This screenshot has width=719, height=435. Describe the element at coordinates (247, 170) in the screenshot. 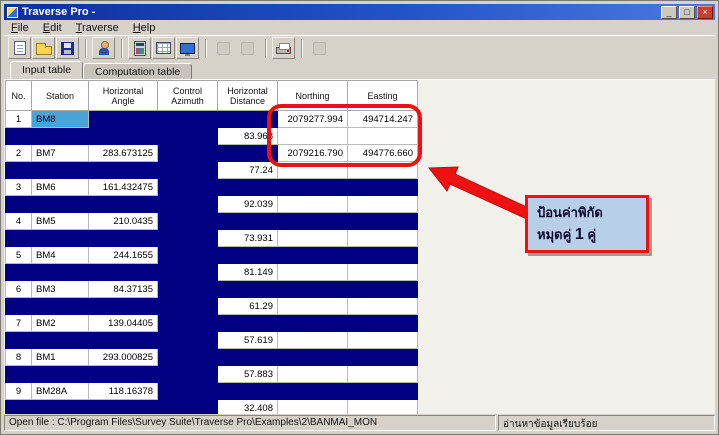

I see `cell-distance: 77.24` at that location.